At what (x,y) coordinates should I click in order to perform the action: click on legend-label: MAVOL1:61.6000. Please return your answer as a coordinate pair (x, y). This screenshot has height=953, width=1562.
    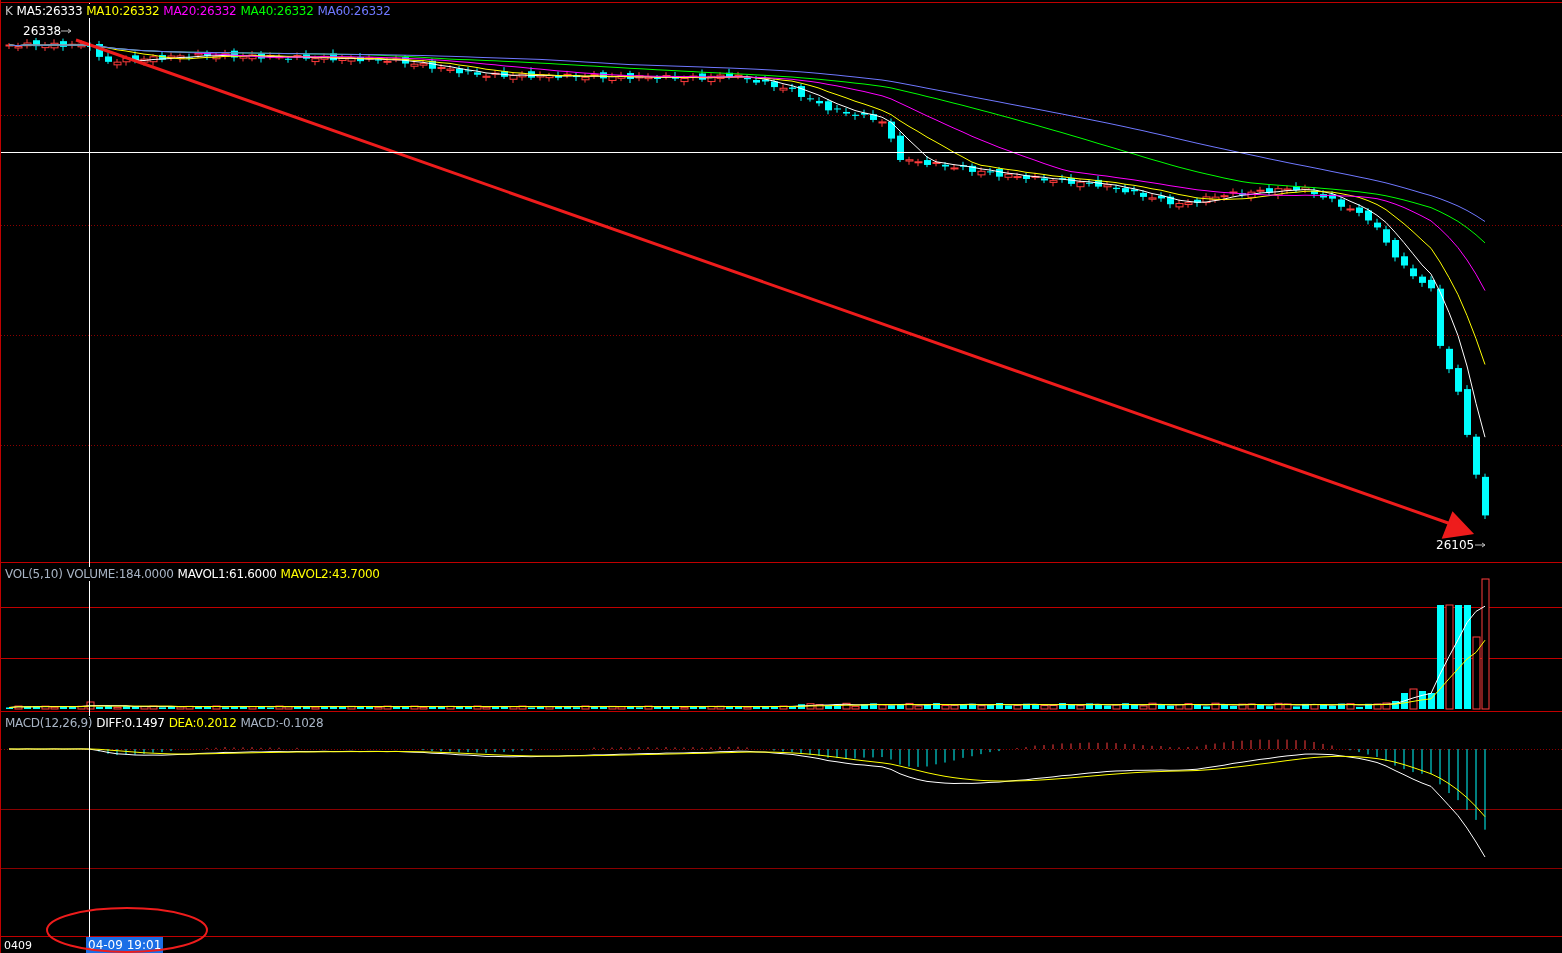
    Looking at the image, I should click on (227, 574).